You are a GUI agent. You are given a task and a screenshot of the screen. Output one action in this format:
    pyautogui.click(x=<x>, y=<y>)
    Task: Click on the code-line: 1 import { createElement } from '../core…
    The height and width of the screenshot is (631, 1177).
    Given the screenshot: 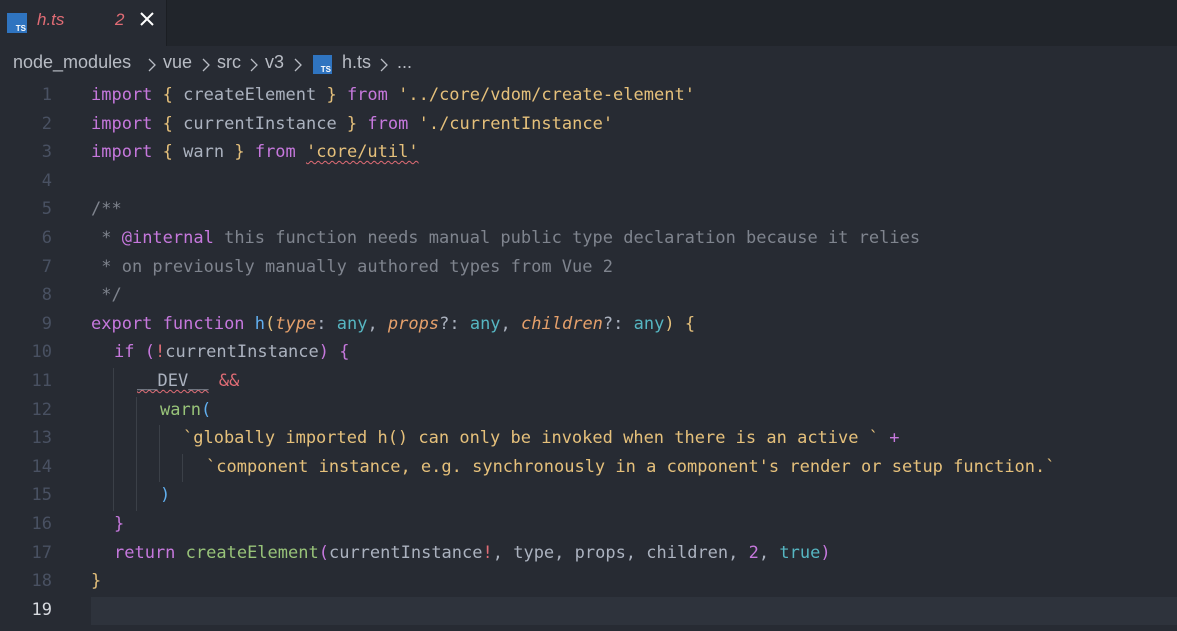 What is the action you would take?
    pyautogui.click(x=588, y=96)
    